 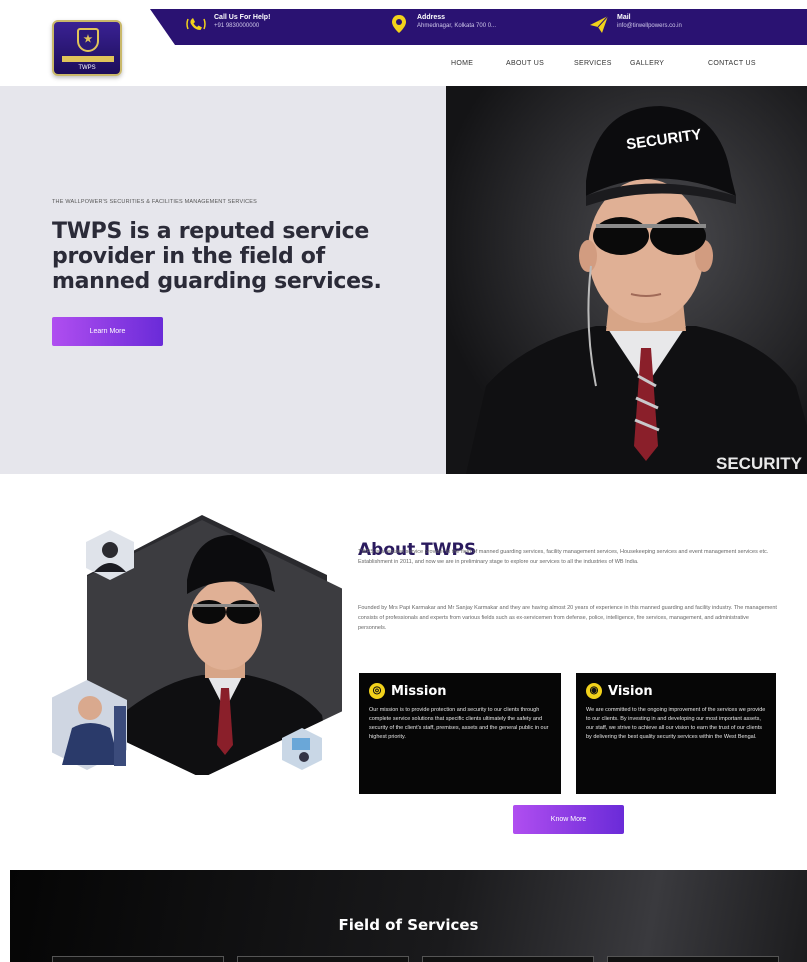 What do you see at coordinates (408, 925) in the screenshot?
I see `services-title: Field of Services` at bounding box center [408, 925].